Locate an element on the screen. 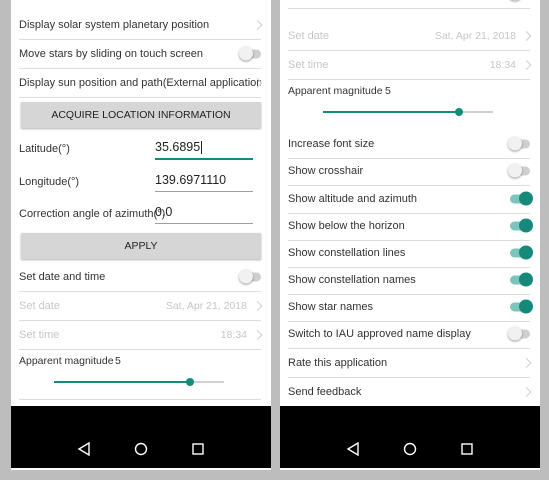 This screenshot has width=549, height=480. rate-app-label: Rate this application is located at coordinates (338, 363).